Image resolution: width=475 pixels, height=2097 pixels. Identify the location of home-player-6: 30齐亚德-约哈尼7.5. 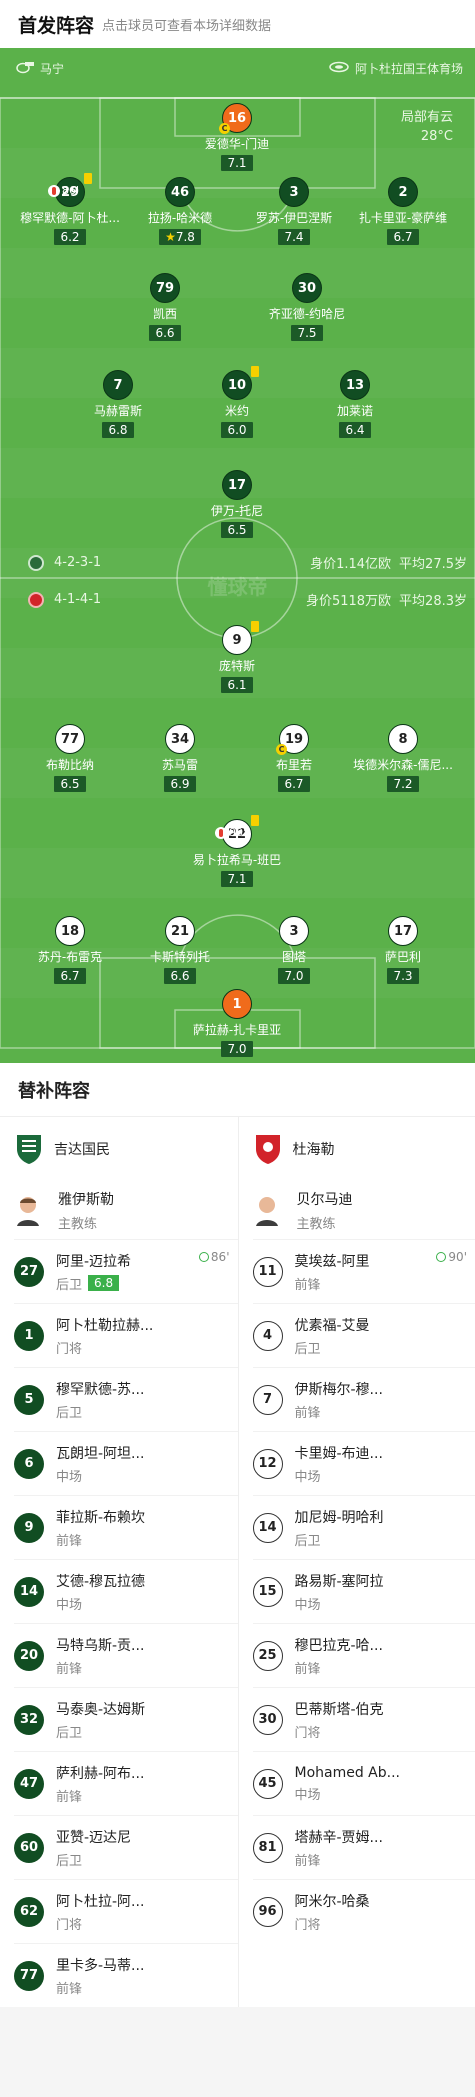
(307, 307).